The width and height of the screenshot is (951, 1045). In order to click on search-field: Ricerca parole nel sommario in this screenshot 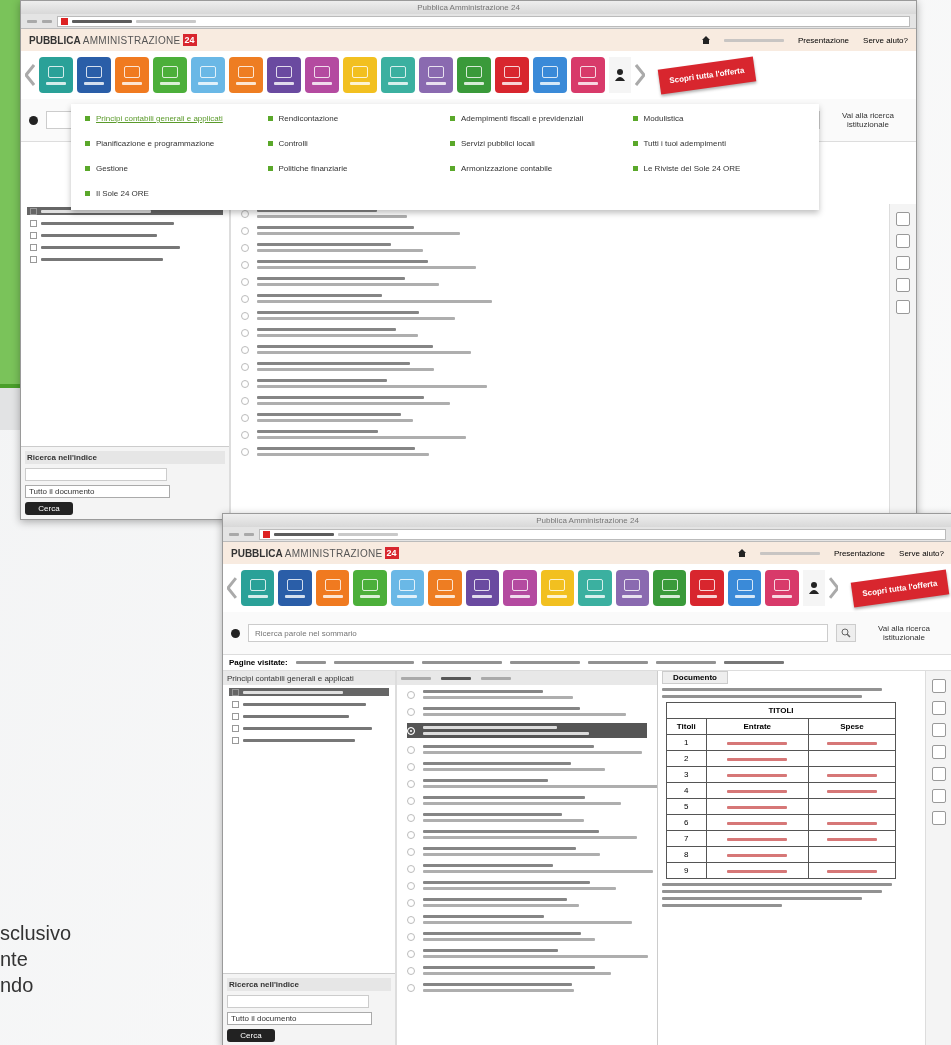, I will do `click(538, 633)`.